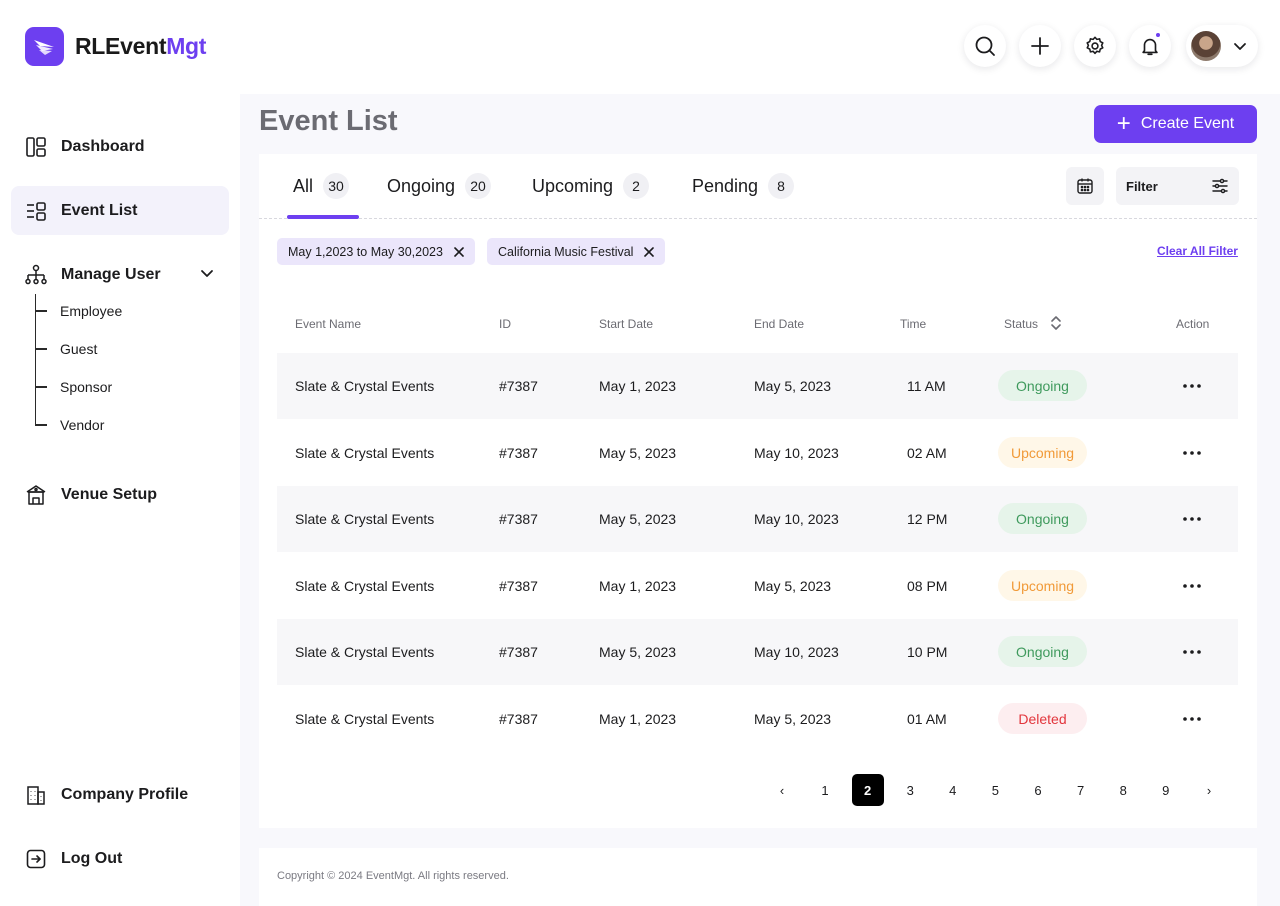 Image resolution: width=1280 pixels, height=906 pixels. Describe the element at coordinates (1193, 324) in the screenshot. I see `column-header-action: Action` at that location.